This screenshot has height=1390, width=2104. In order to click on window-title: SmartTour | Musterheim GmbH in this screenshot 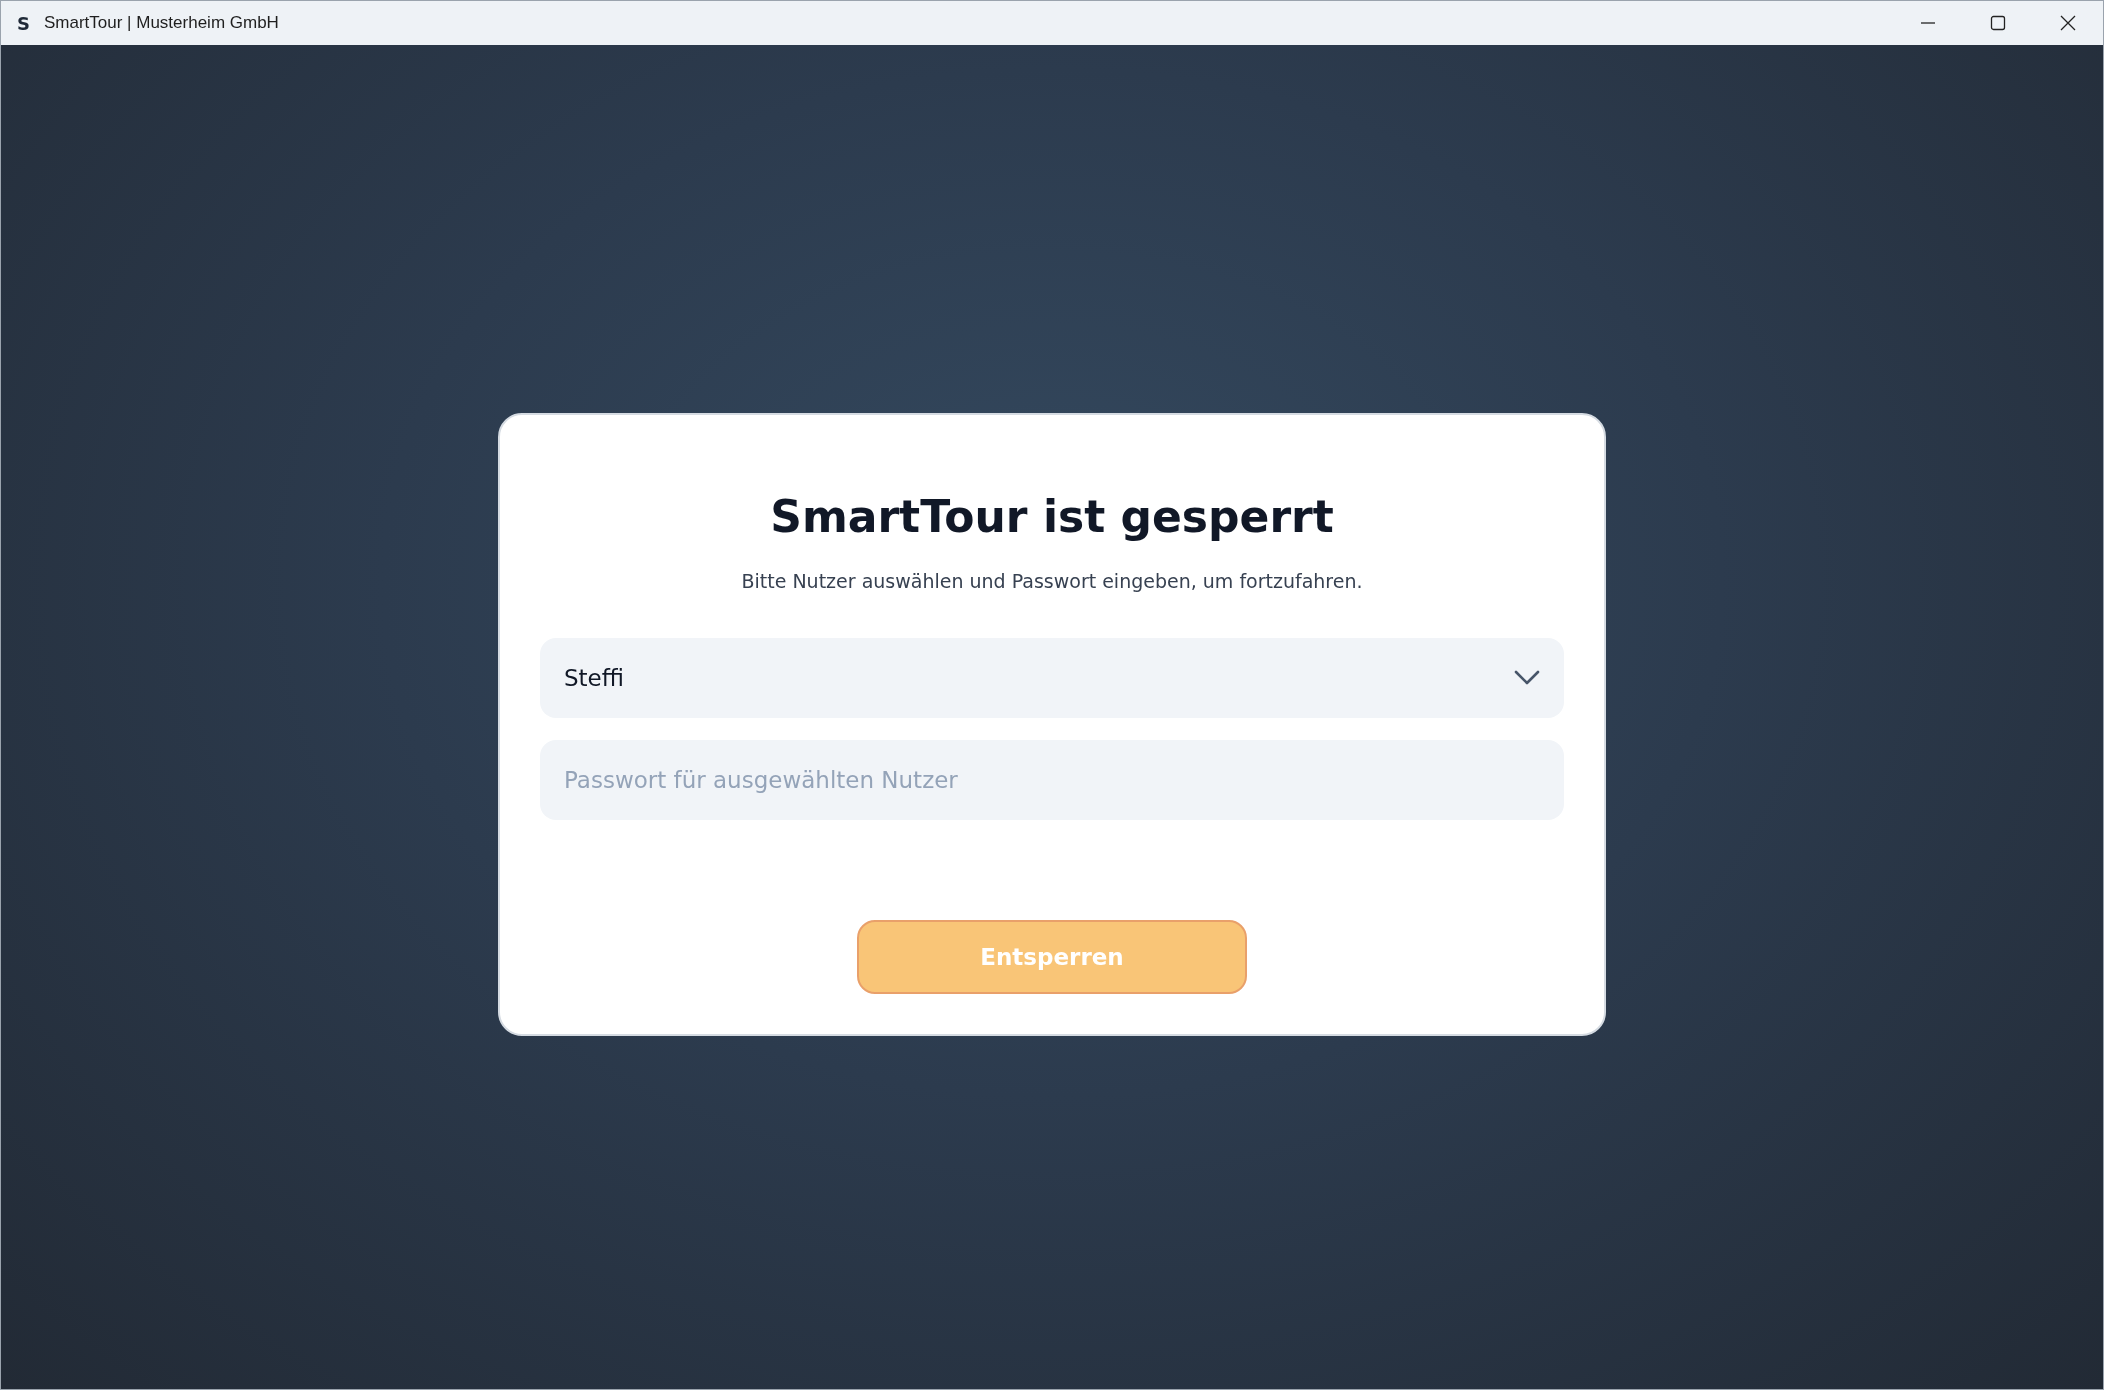, I will do `click(161, 23)`.